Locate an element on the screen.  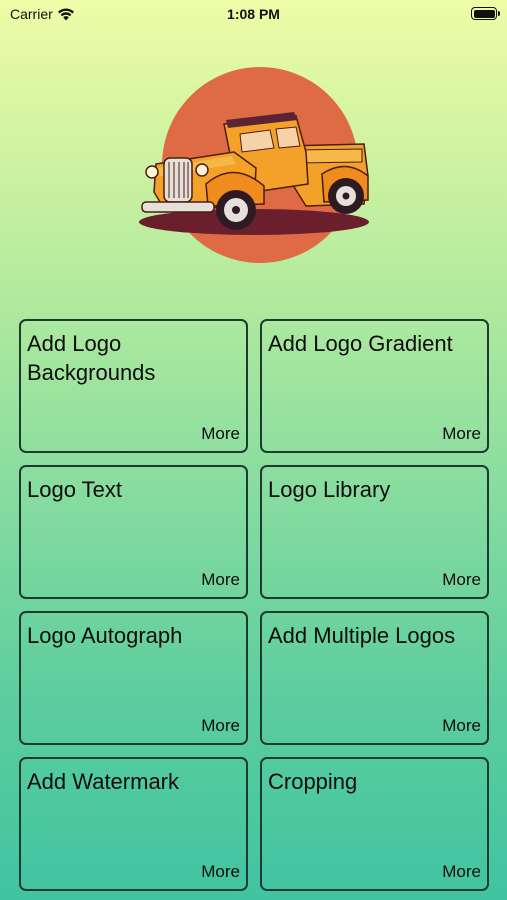
card-add-multiple-logos: Add Multiple Logos More is located at coordinates (374, 678).